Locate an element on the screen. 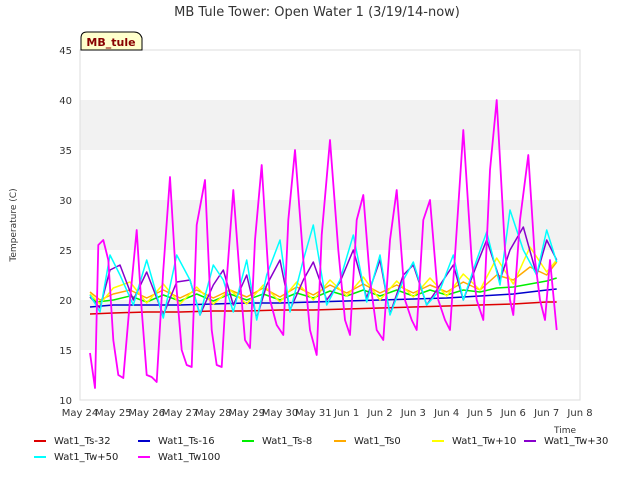 The height and width of the screenshot is (480, 640). x-tick-label: Jun 5 is located at coordinates (479, 413).